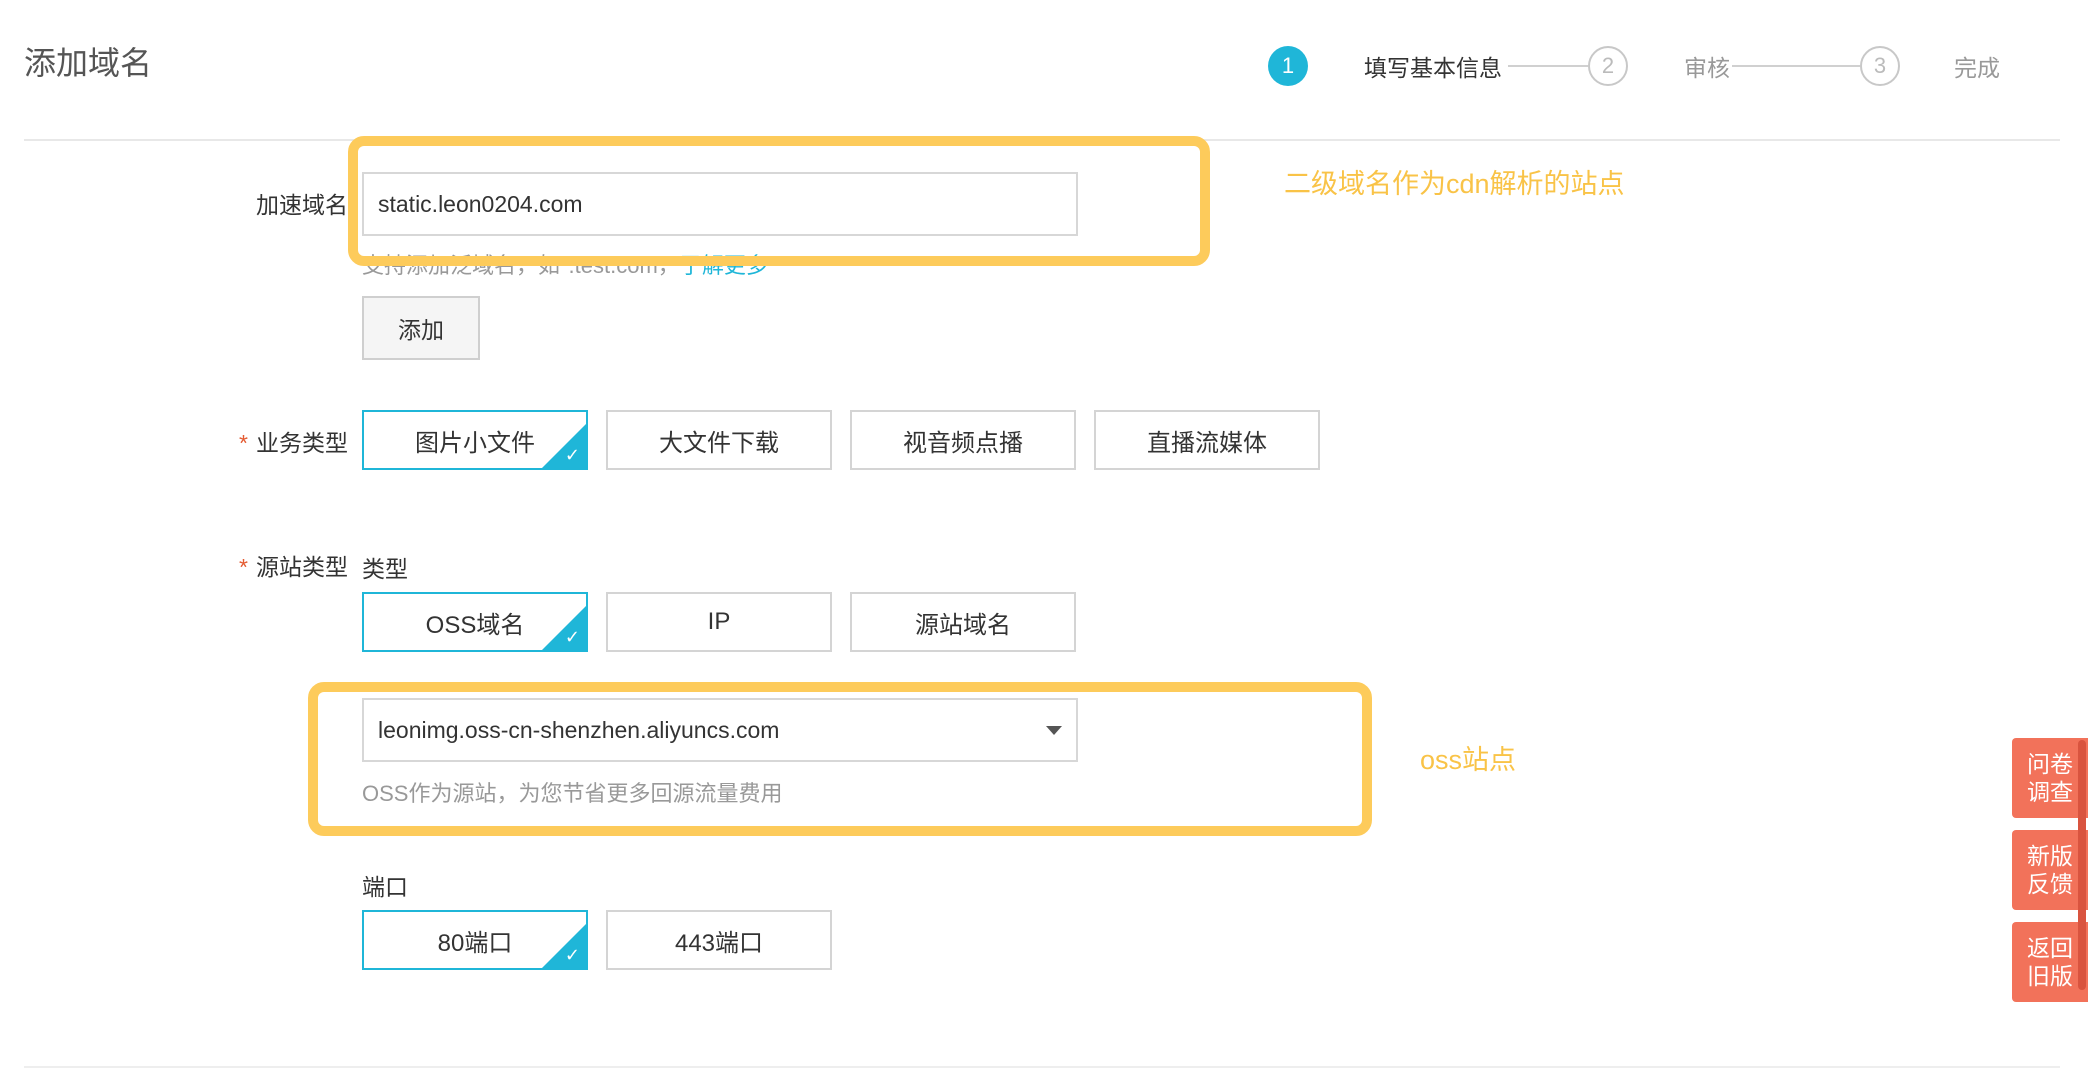 The image size is (2088, 1072). I want to click on origin-option-oss: OSS域名 ✓, so click(475, 622).